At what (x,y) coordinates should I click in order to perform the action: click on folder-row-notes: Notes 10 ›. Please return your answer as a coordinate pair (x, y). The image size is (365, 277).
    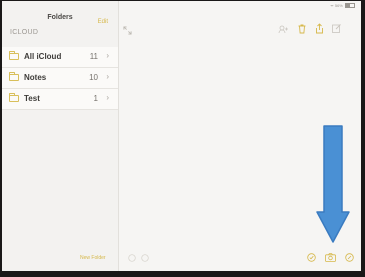
    Looking at the image, I should click on (60, 78).